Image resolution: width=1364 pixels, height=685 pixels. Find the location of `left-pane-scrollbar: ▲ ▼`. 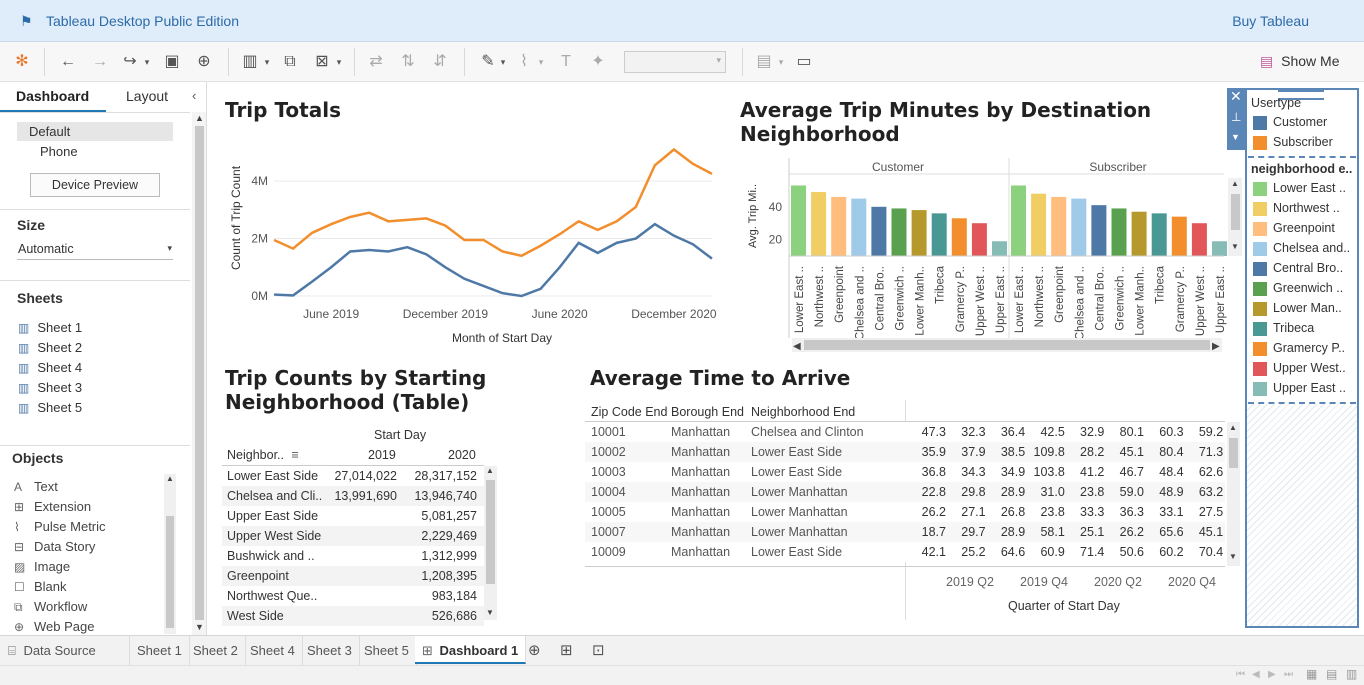

left-pane-scrollbar: ▲ ▼ is located at coordinates (199, 373).